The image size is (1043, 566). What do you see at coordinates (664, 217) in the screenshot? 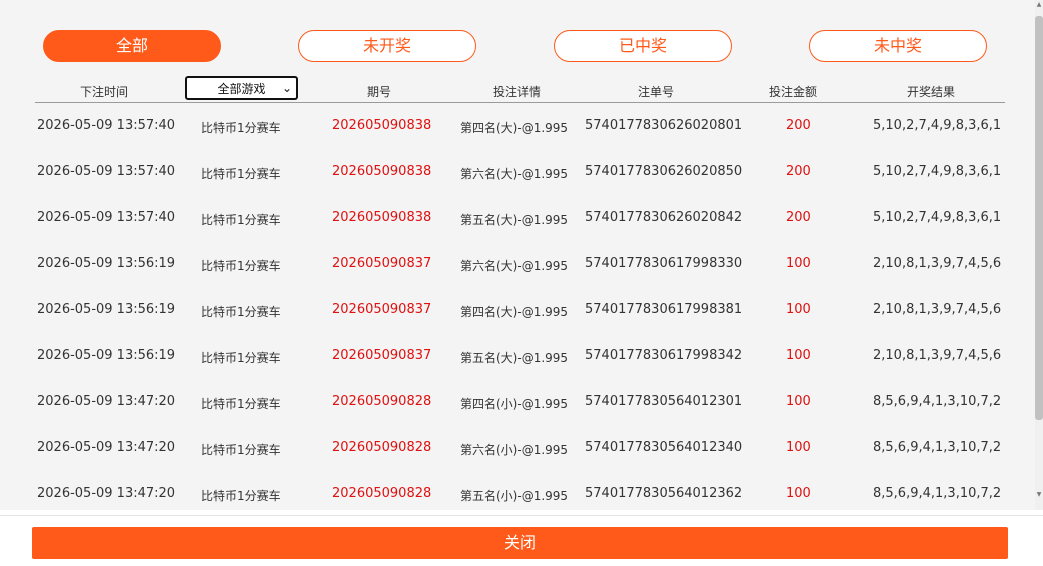
I see `order-number-cell: 5740177830626020842` at bounding box center [664, 217].